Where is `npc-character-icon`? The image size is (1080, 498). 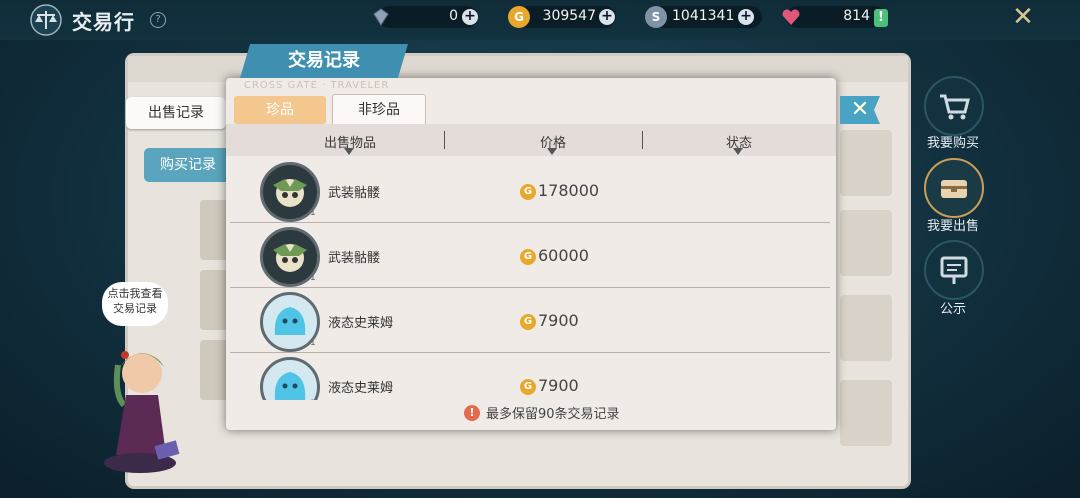 npc-character-icon is located at coordinates (150, 405).